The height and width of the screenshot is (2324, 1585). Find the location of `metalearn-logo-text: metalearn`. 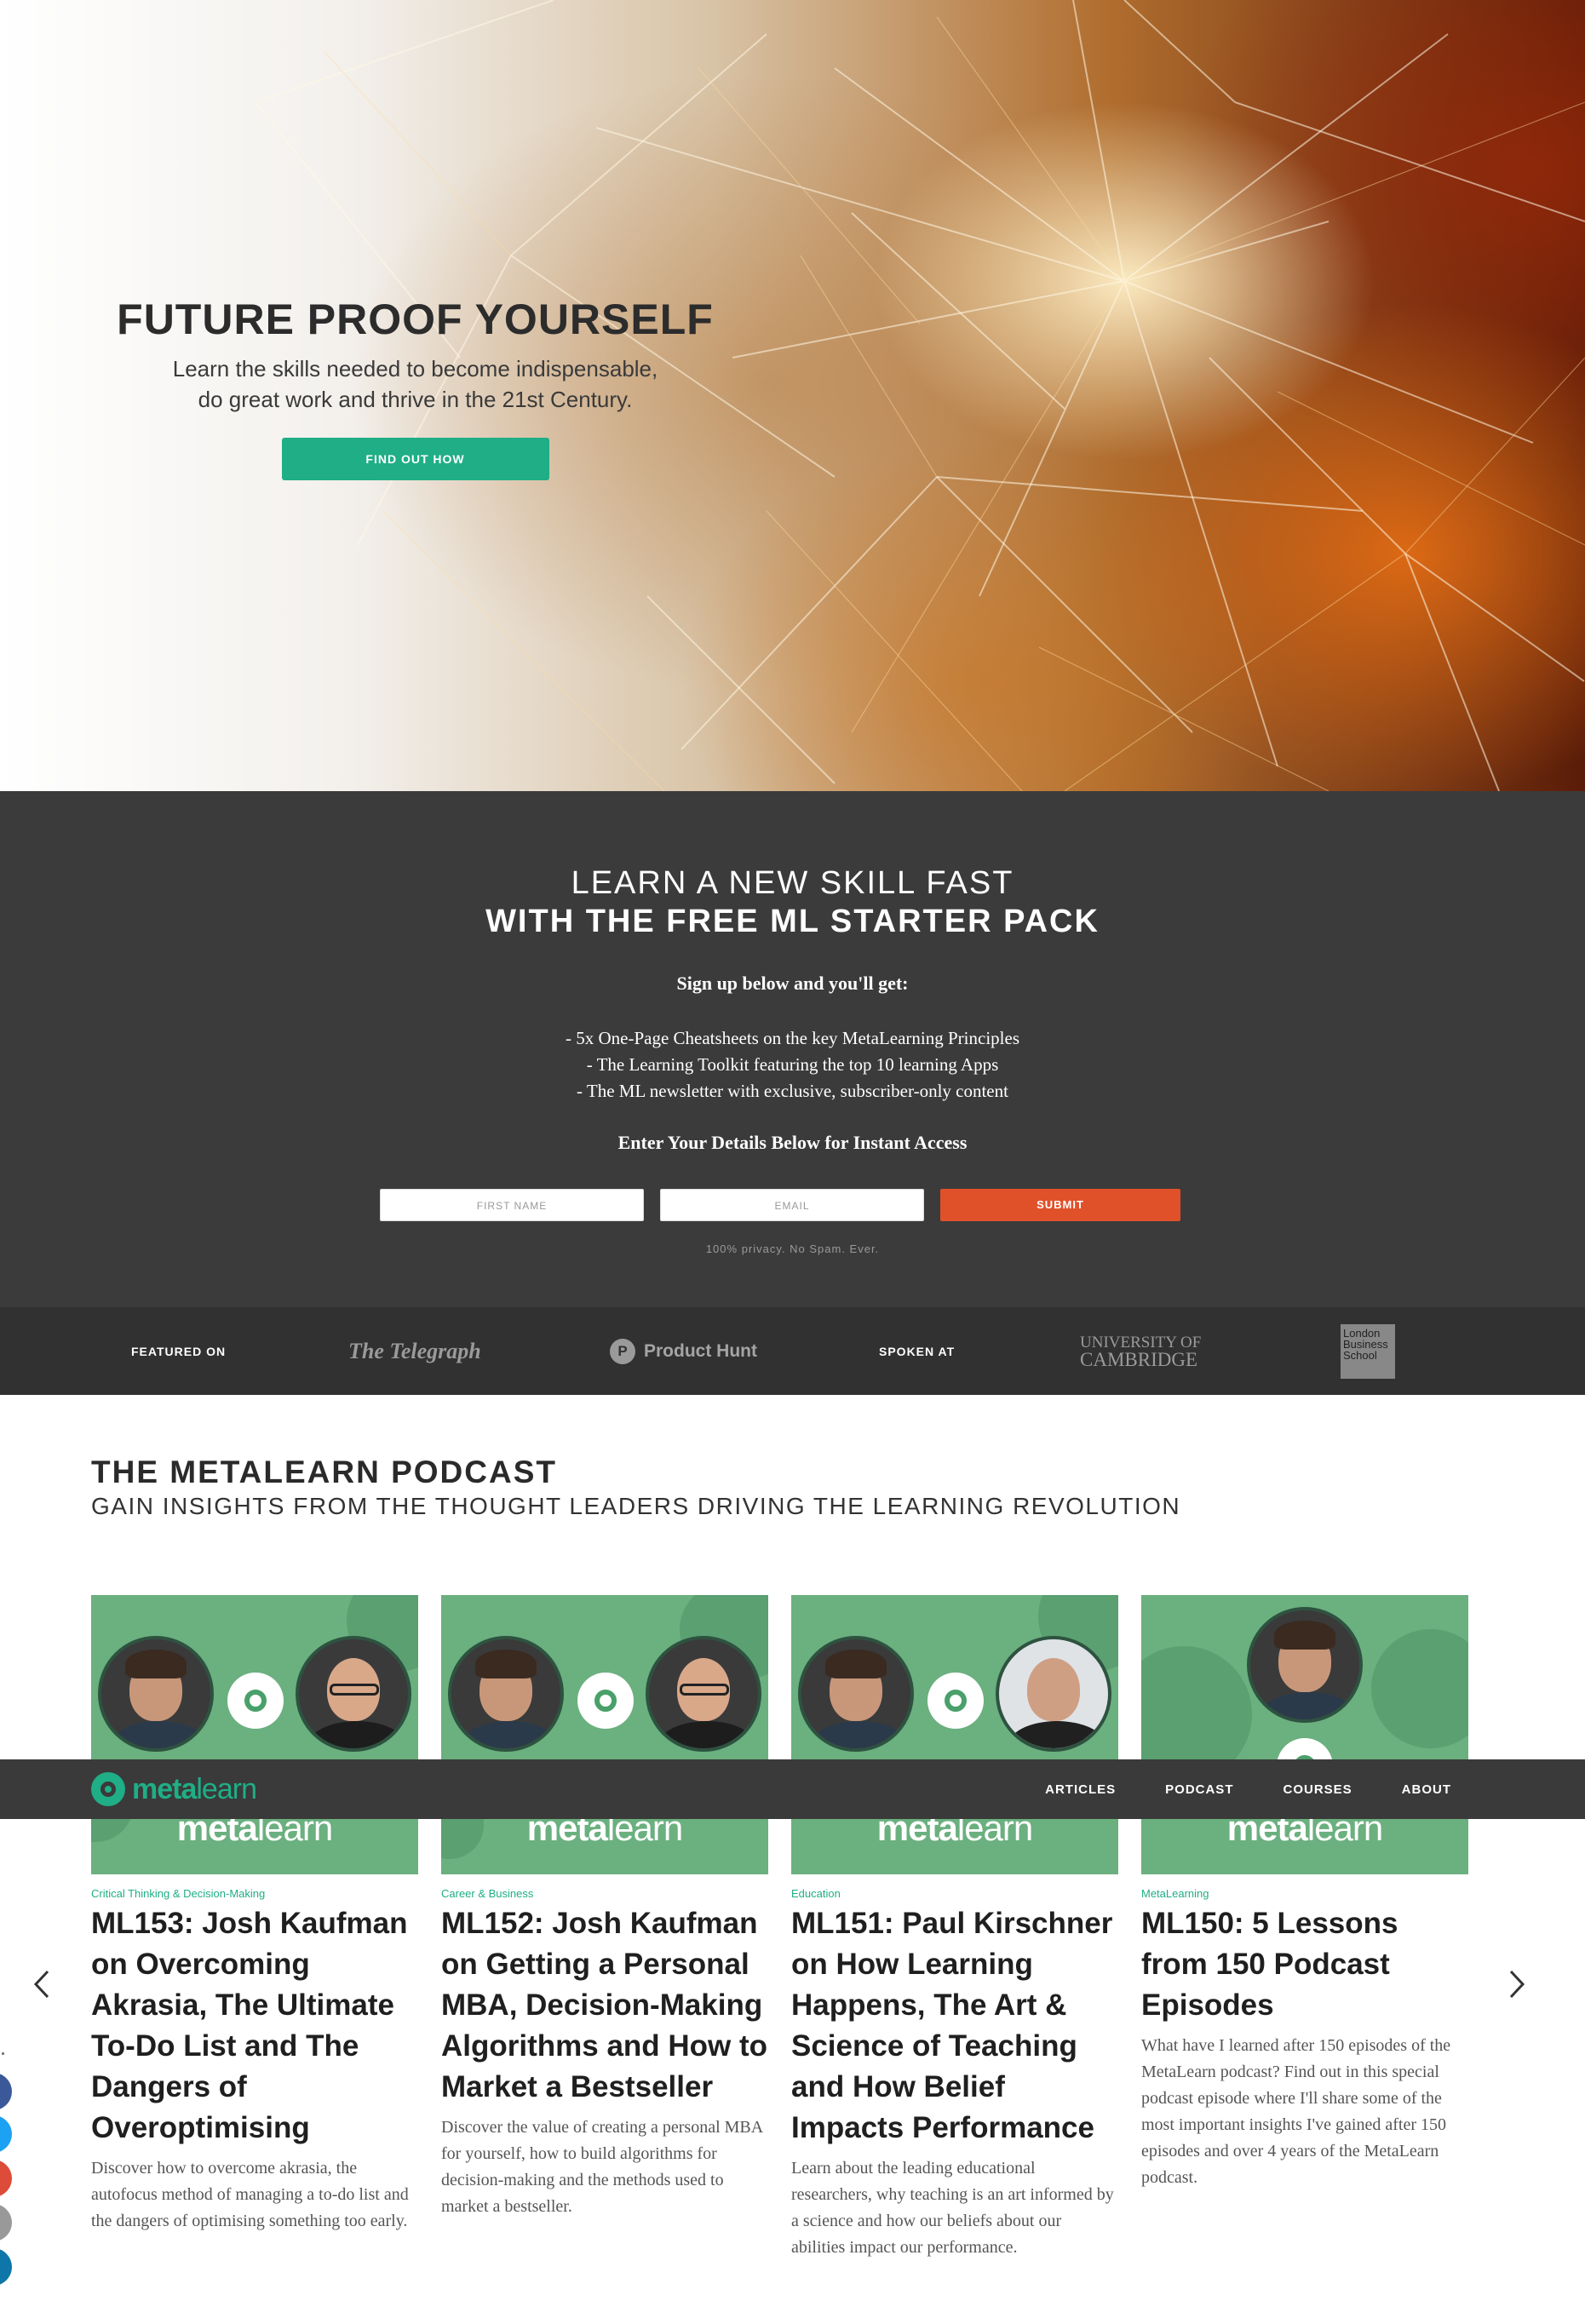

metalearn-logo-text: metalearn is located at coordinates (195, 1788).